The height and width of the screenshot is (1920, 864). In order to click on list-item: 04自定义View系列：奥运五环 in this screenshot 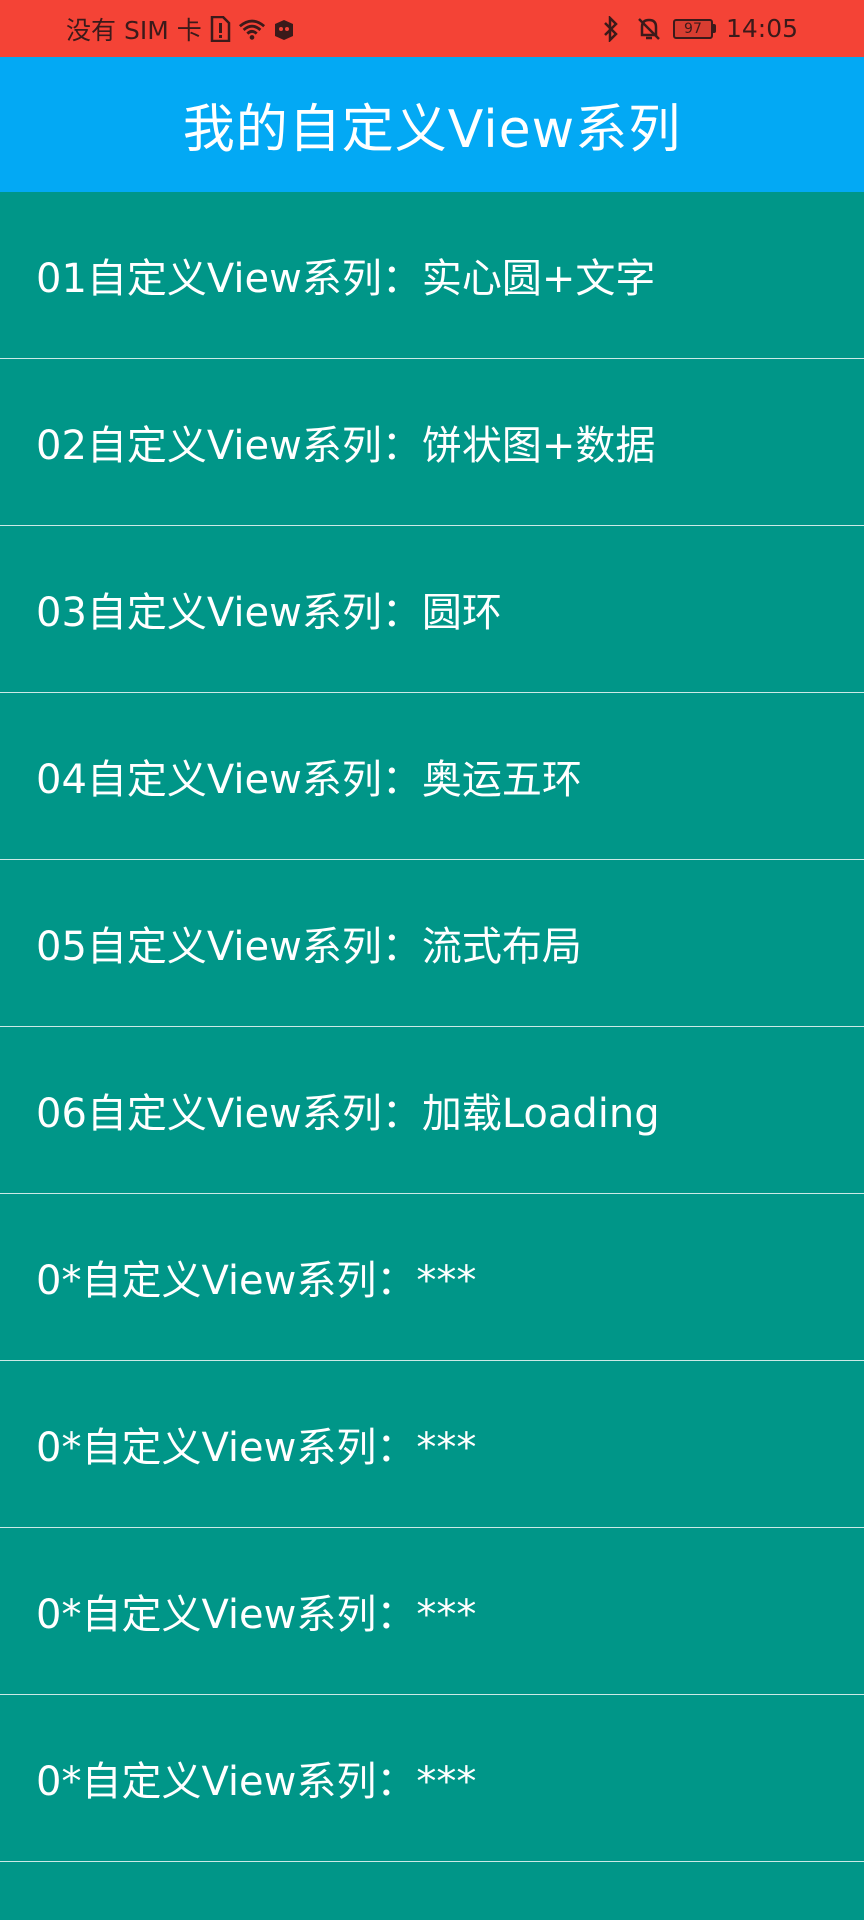, I will do `click(432, 776)`.